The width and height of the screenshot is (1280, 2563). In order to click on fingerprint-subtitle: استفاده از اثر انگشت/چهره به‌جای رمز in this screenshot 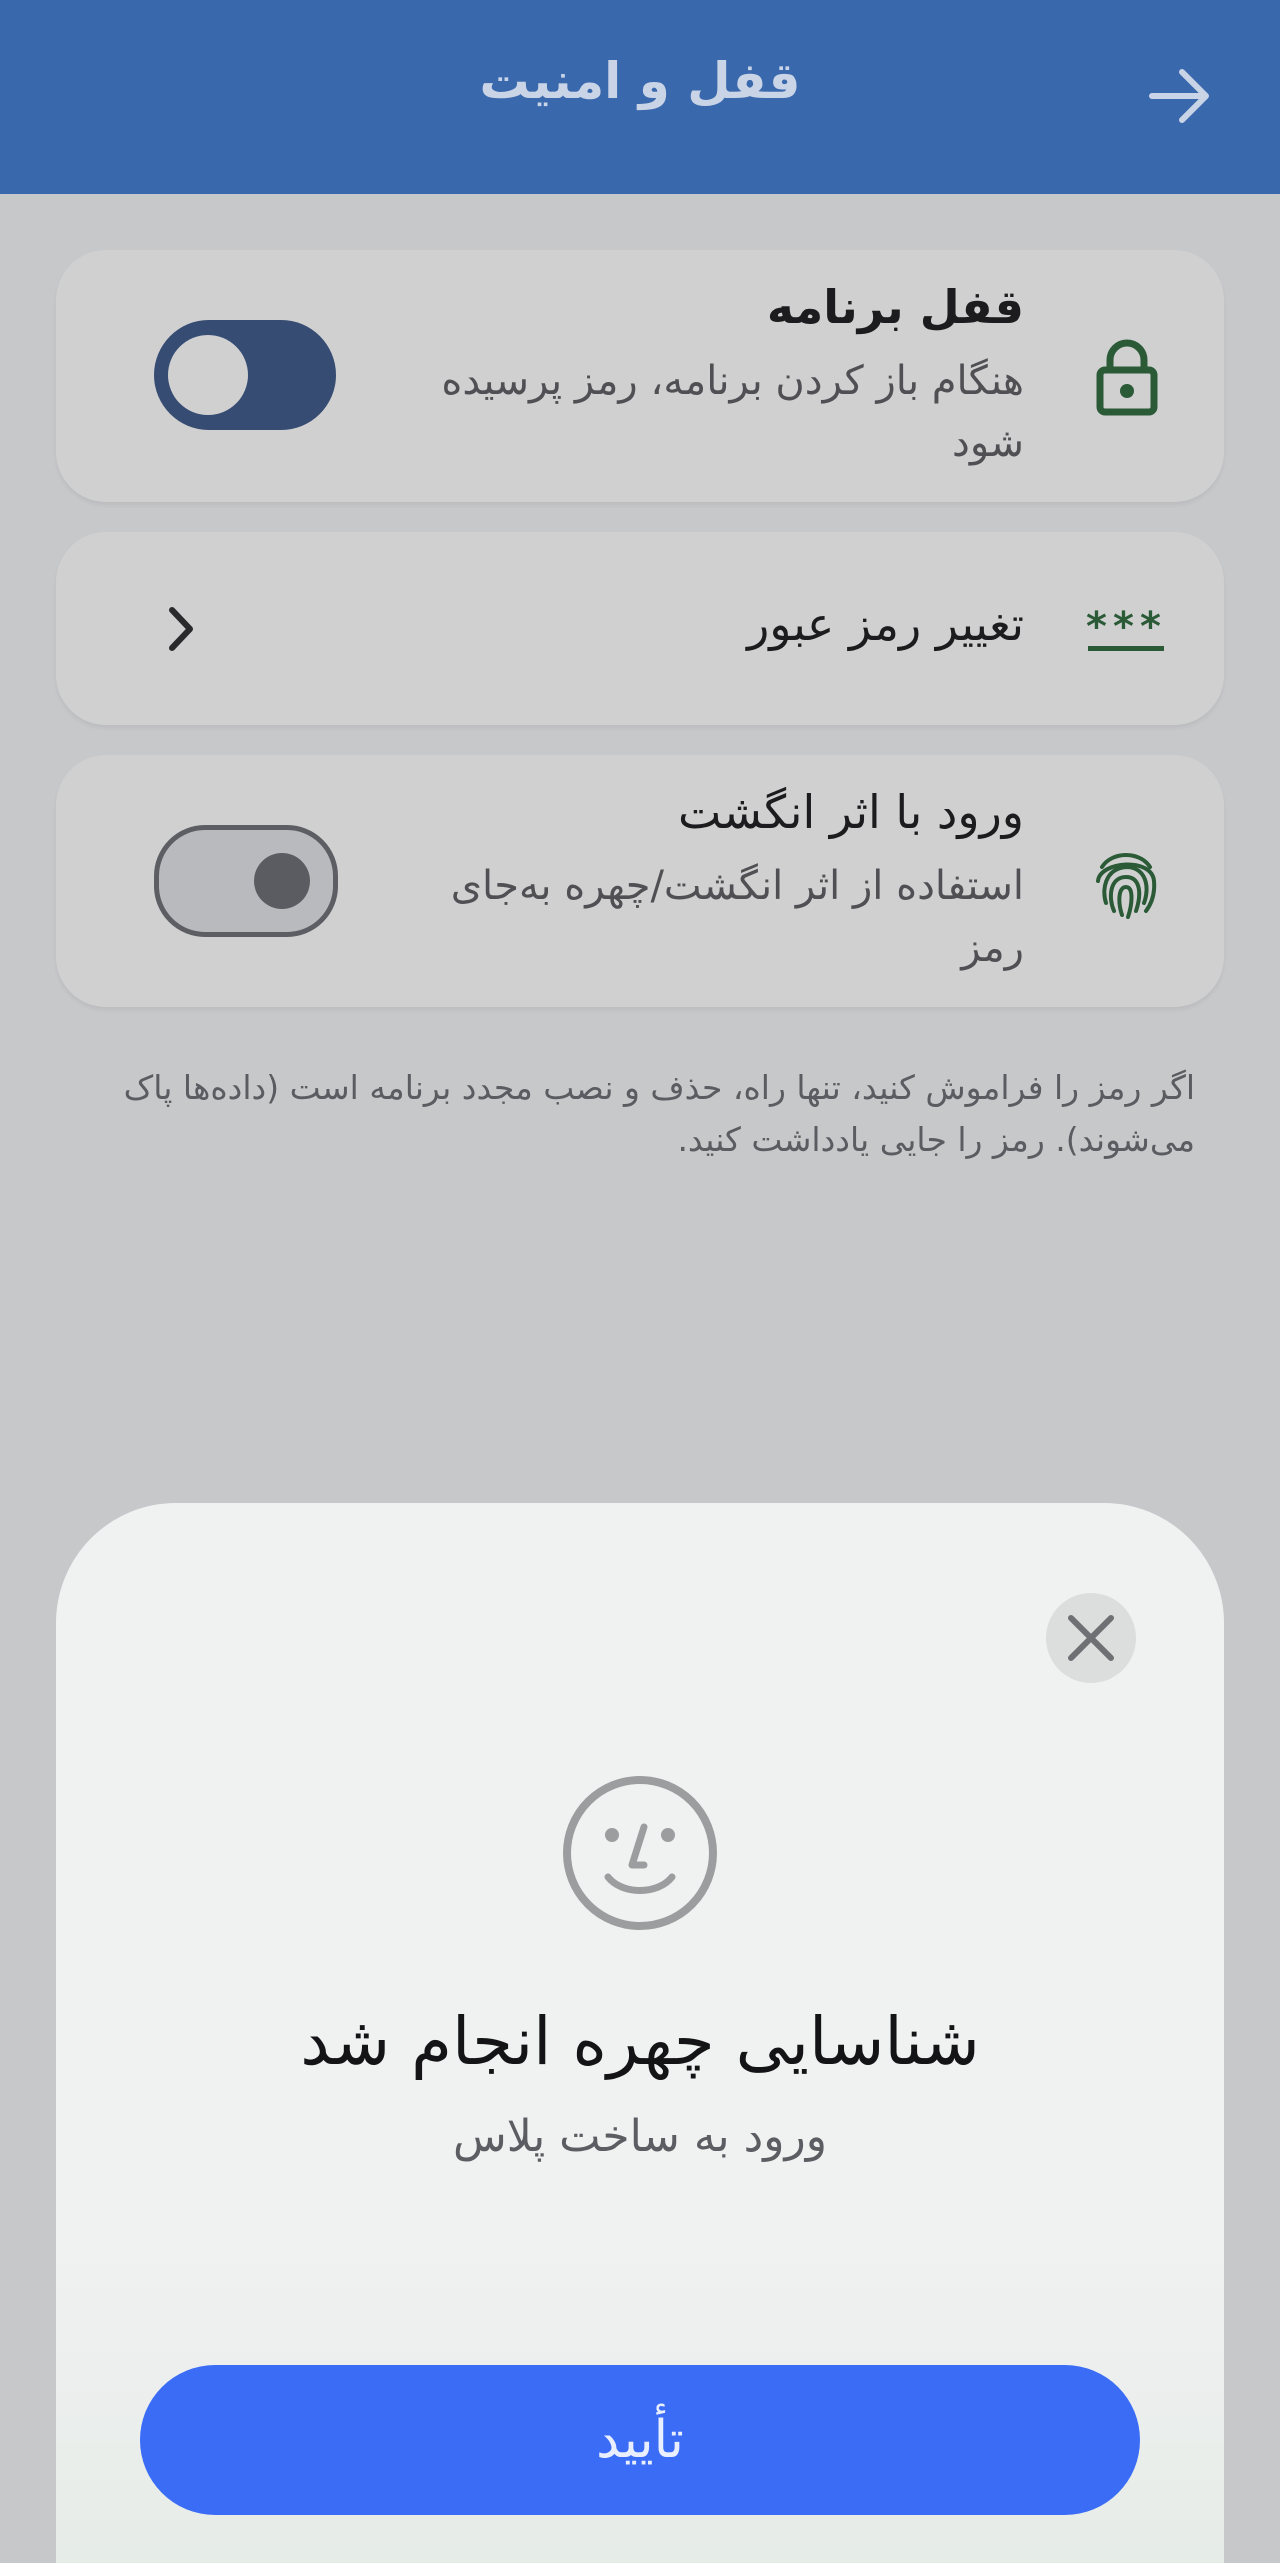, I will do `click(737, 917)`.